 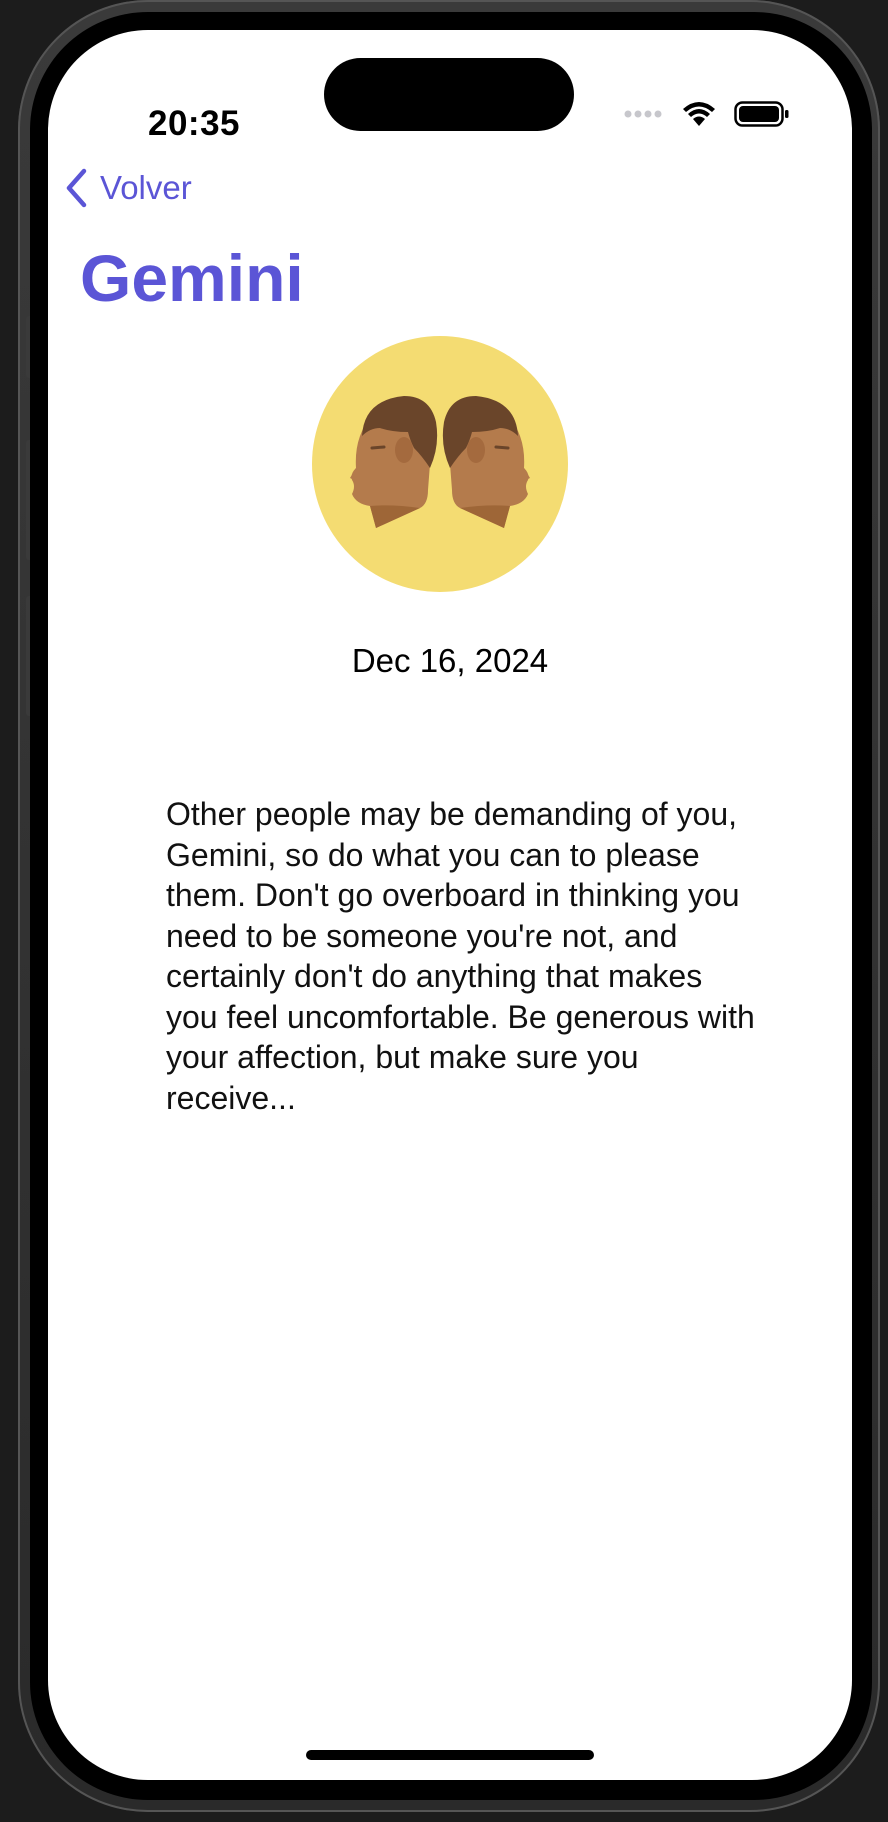 I want to click on status-icons, so click(x=707, y=114).